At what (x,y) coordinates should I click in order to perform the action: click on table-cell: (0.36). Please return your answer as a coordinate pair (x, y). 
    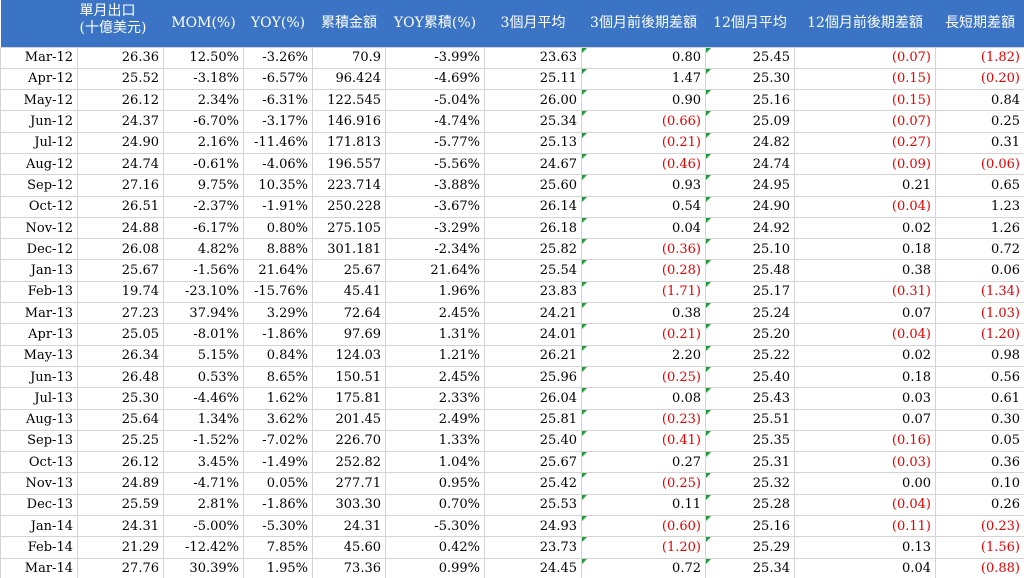
    Looking at the image, I should click on (643, 249).